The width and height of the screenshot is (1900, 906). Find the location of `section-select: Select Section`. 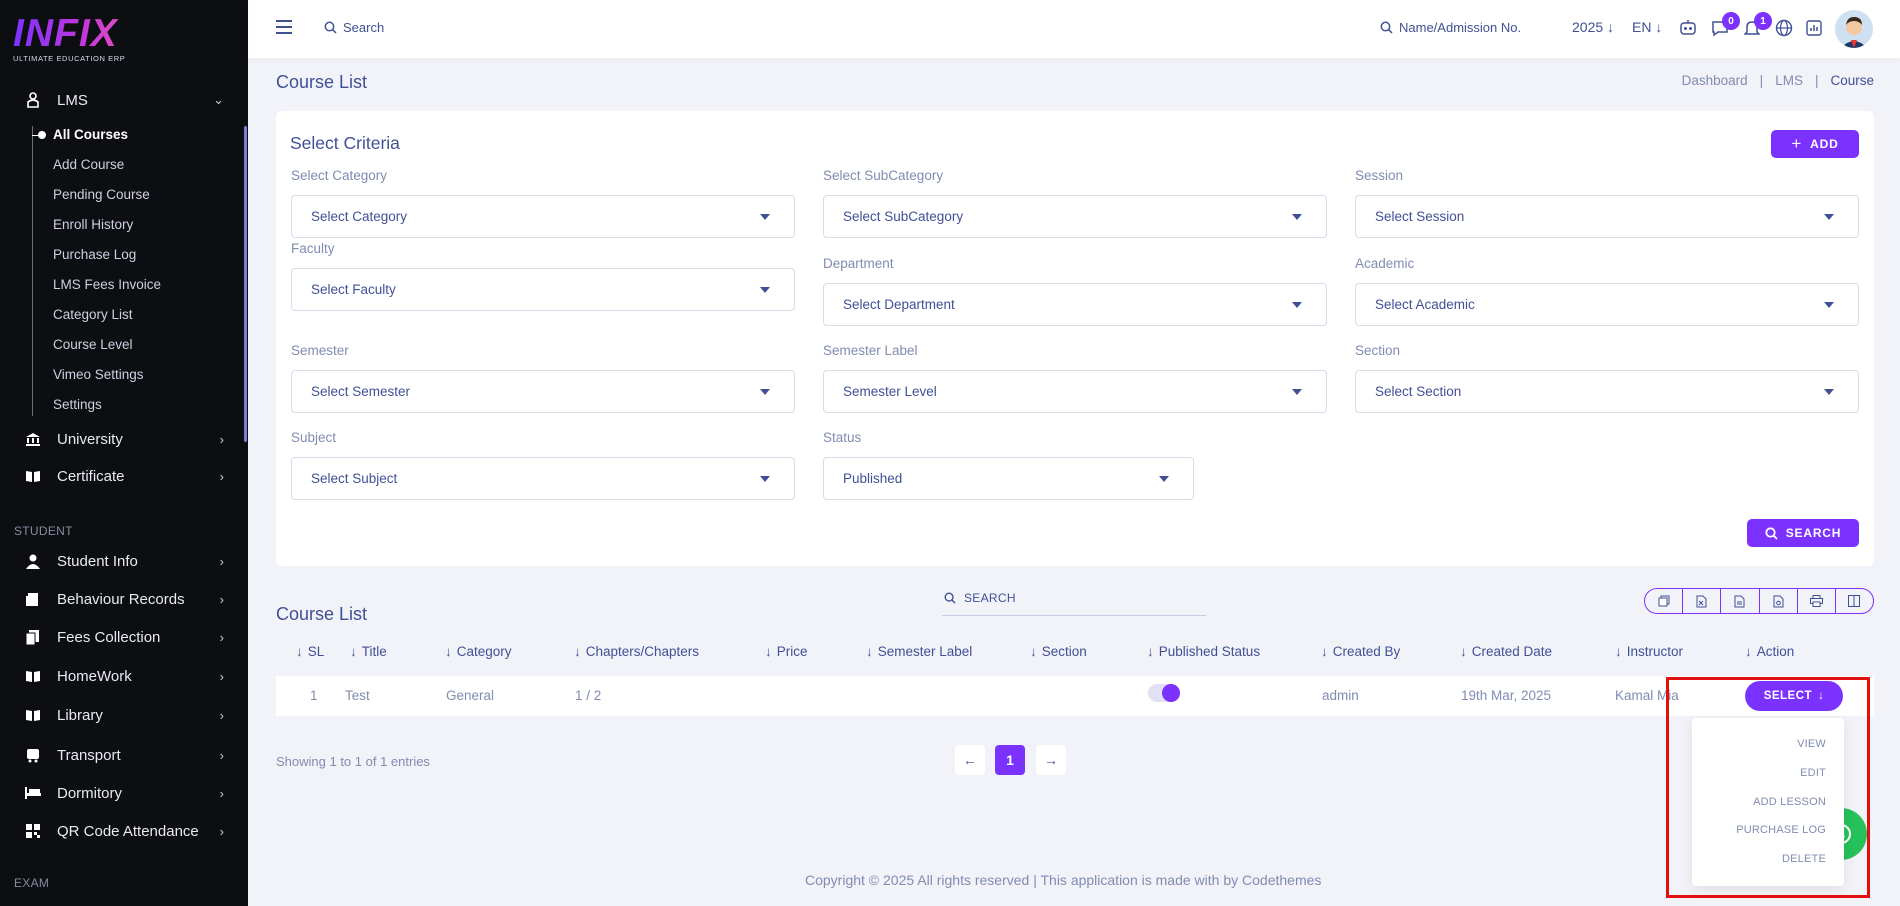

section-select: Select Section is located at coordinates (1607, 391).